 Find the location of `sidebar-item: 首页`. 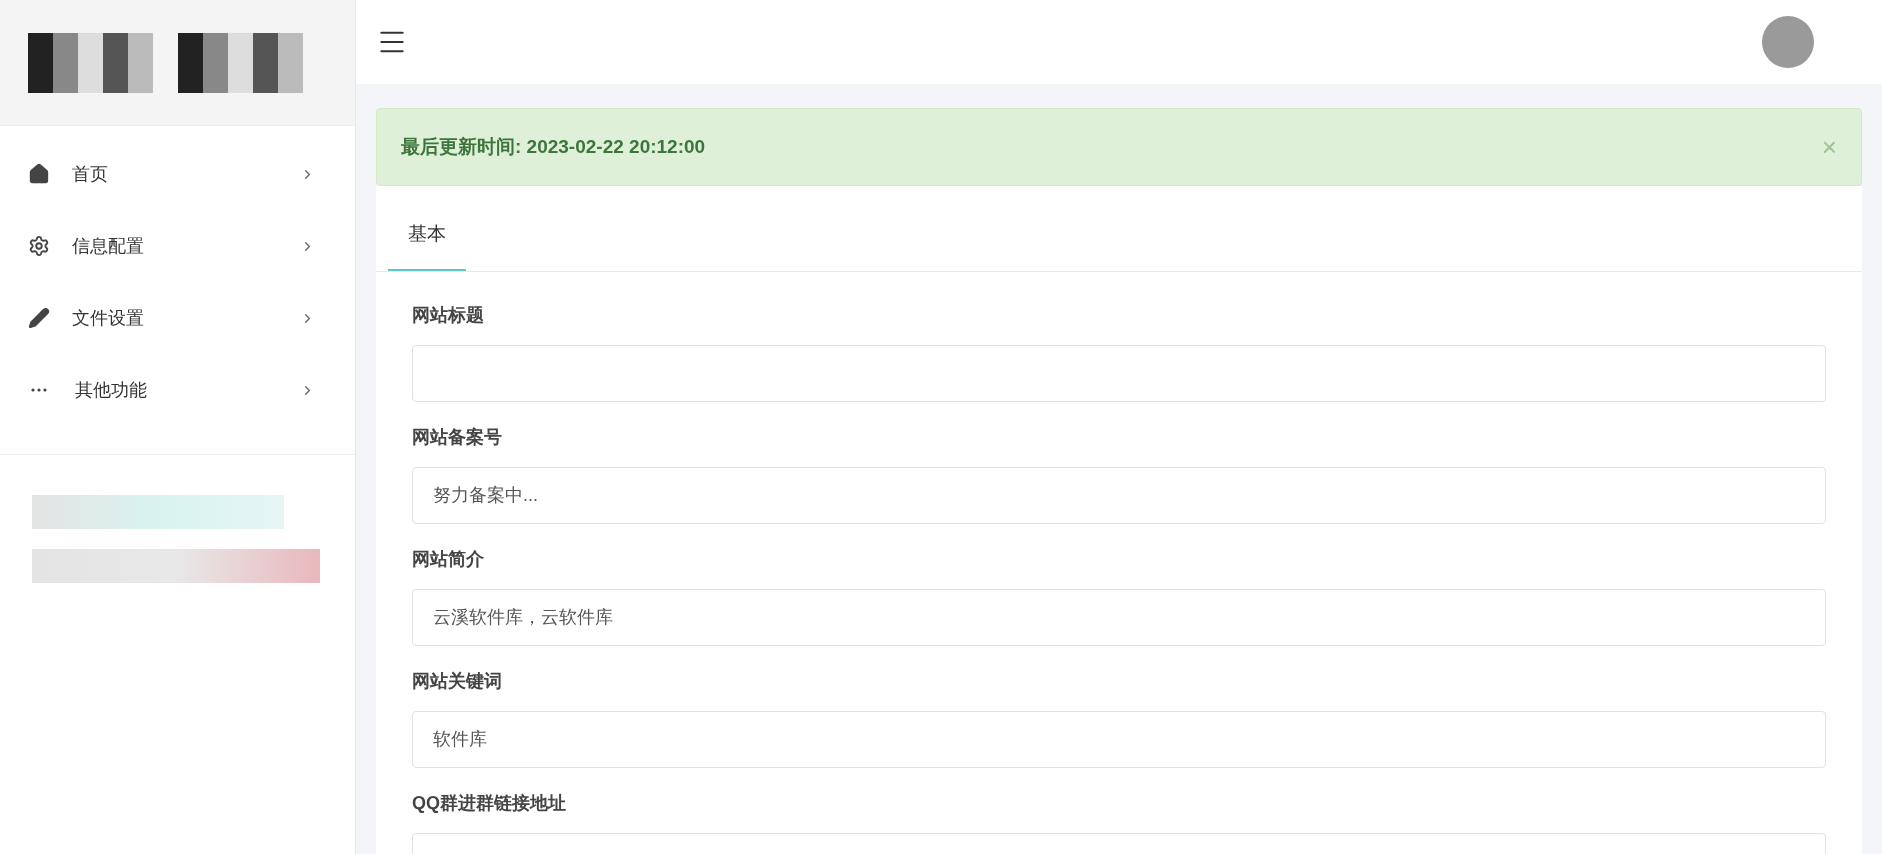

sidebar-item: 首页 is located at coordinates (177, 174).